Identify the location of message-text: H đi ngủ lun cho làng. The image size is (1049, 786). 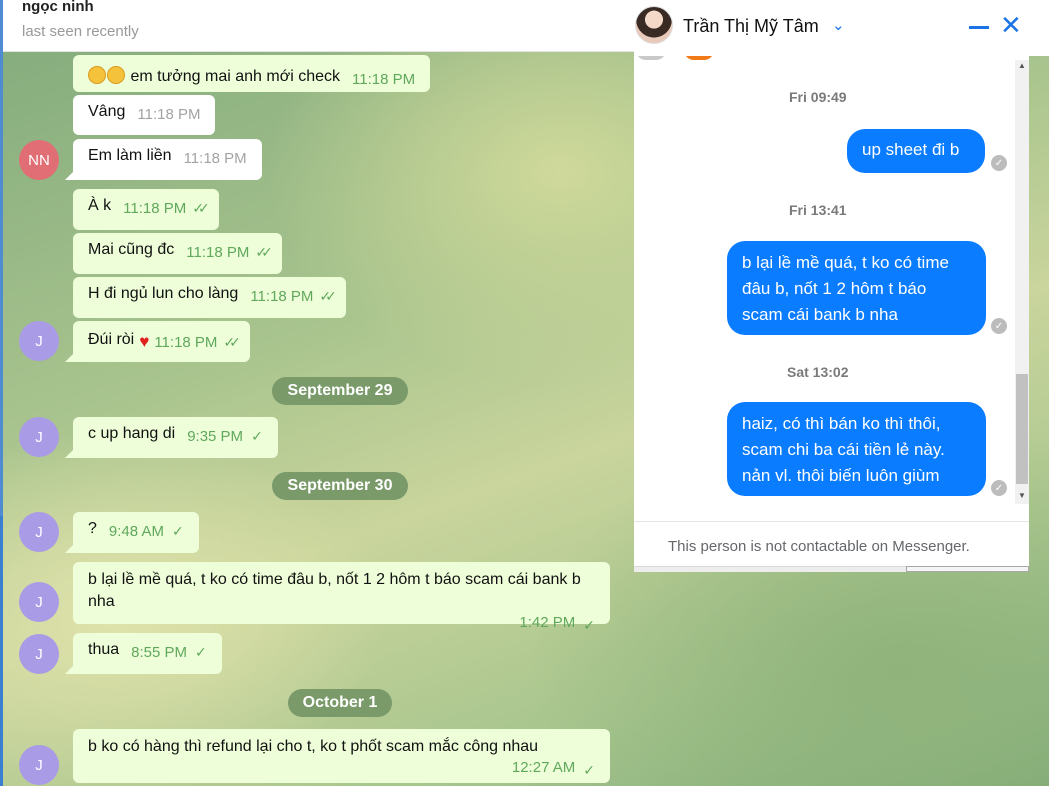
(163, 293).